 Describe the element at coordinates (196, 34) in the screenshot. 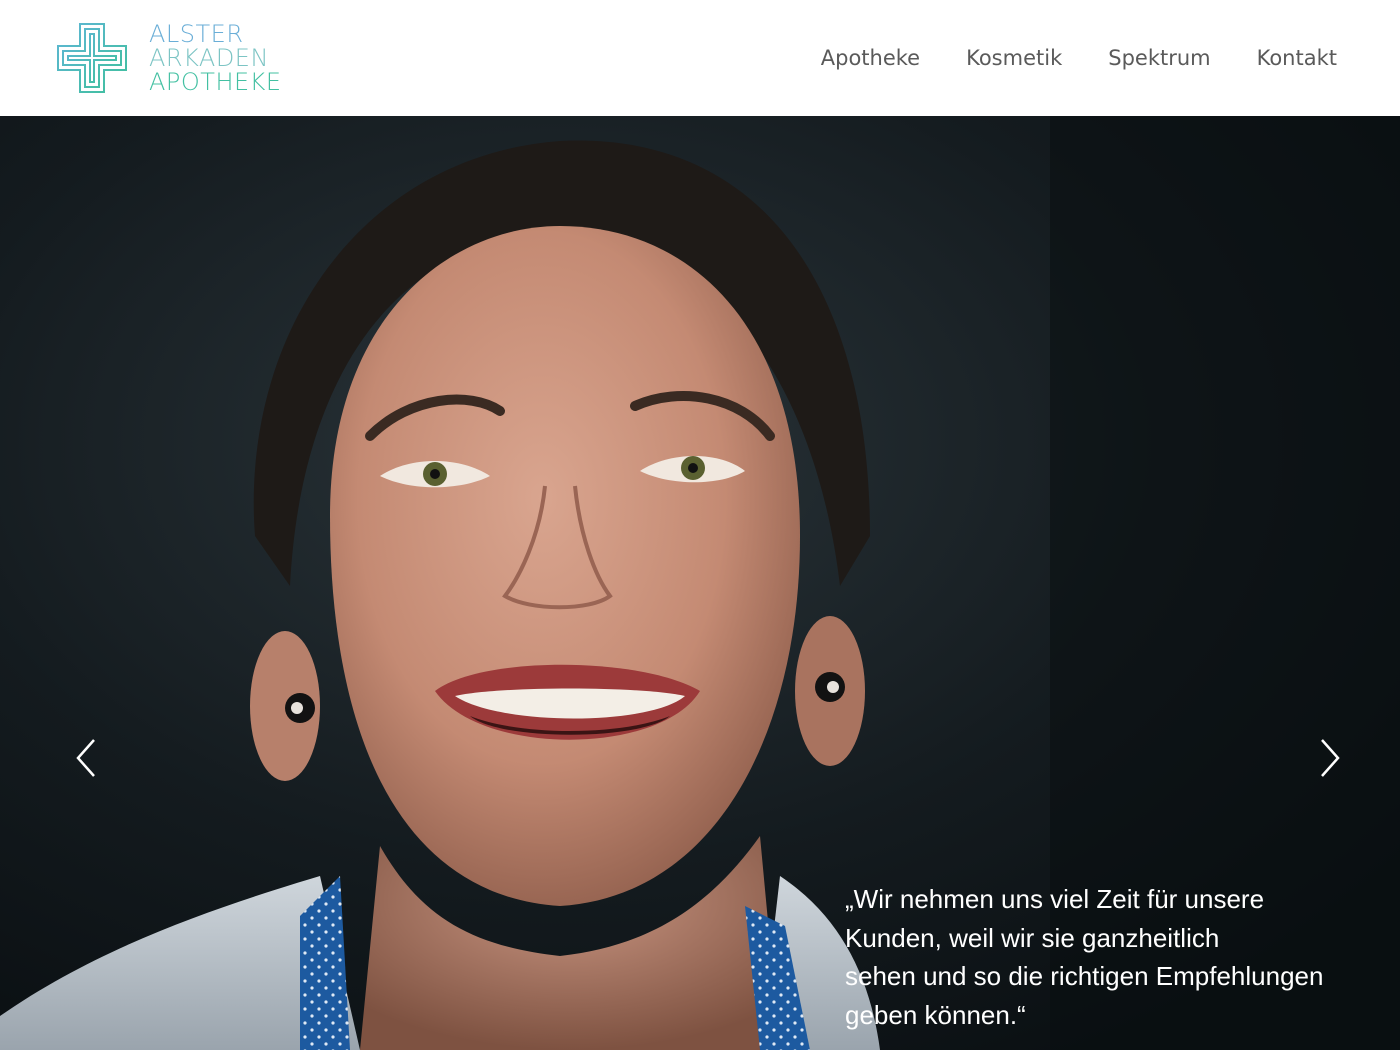

I see `logo-line-alster: ALSTER` at that location.